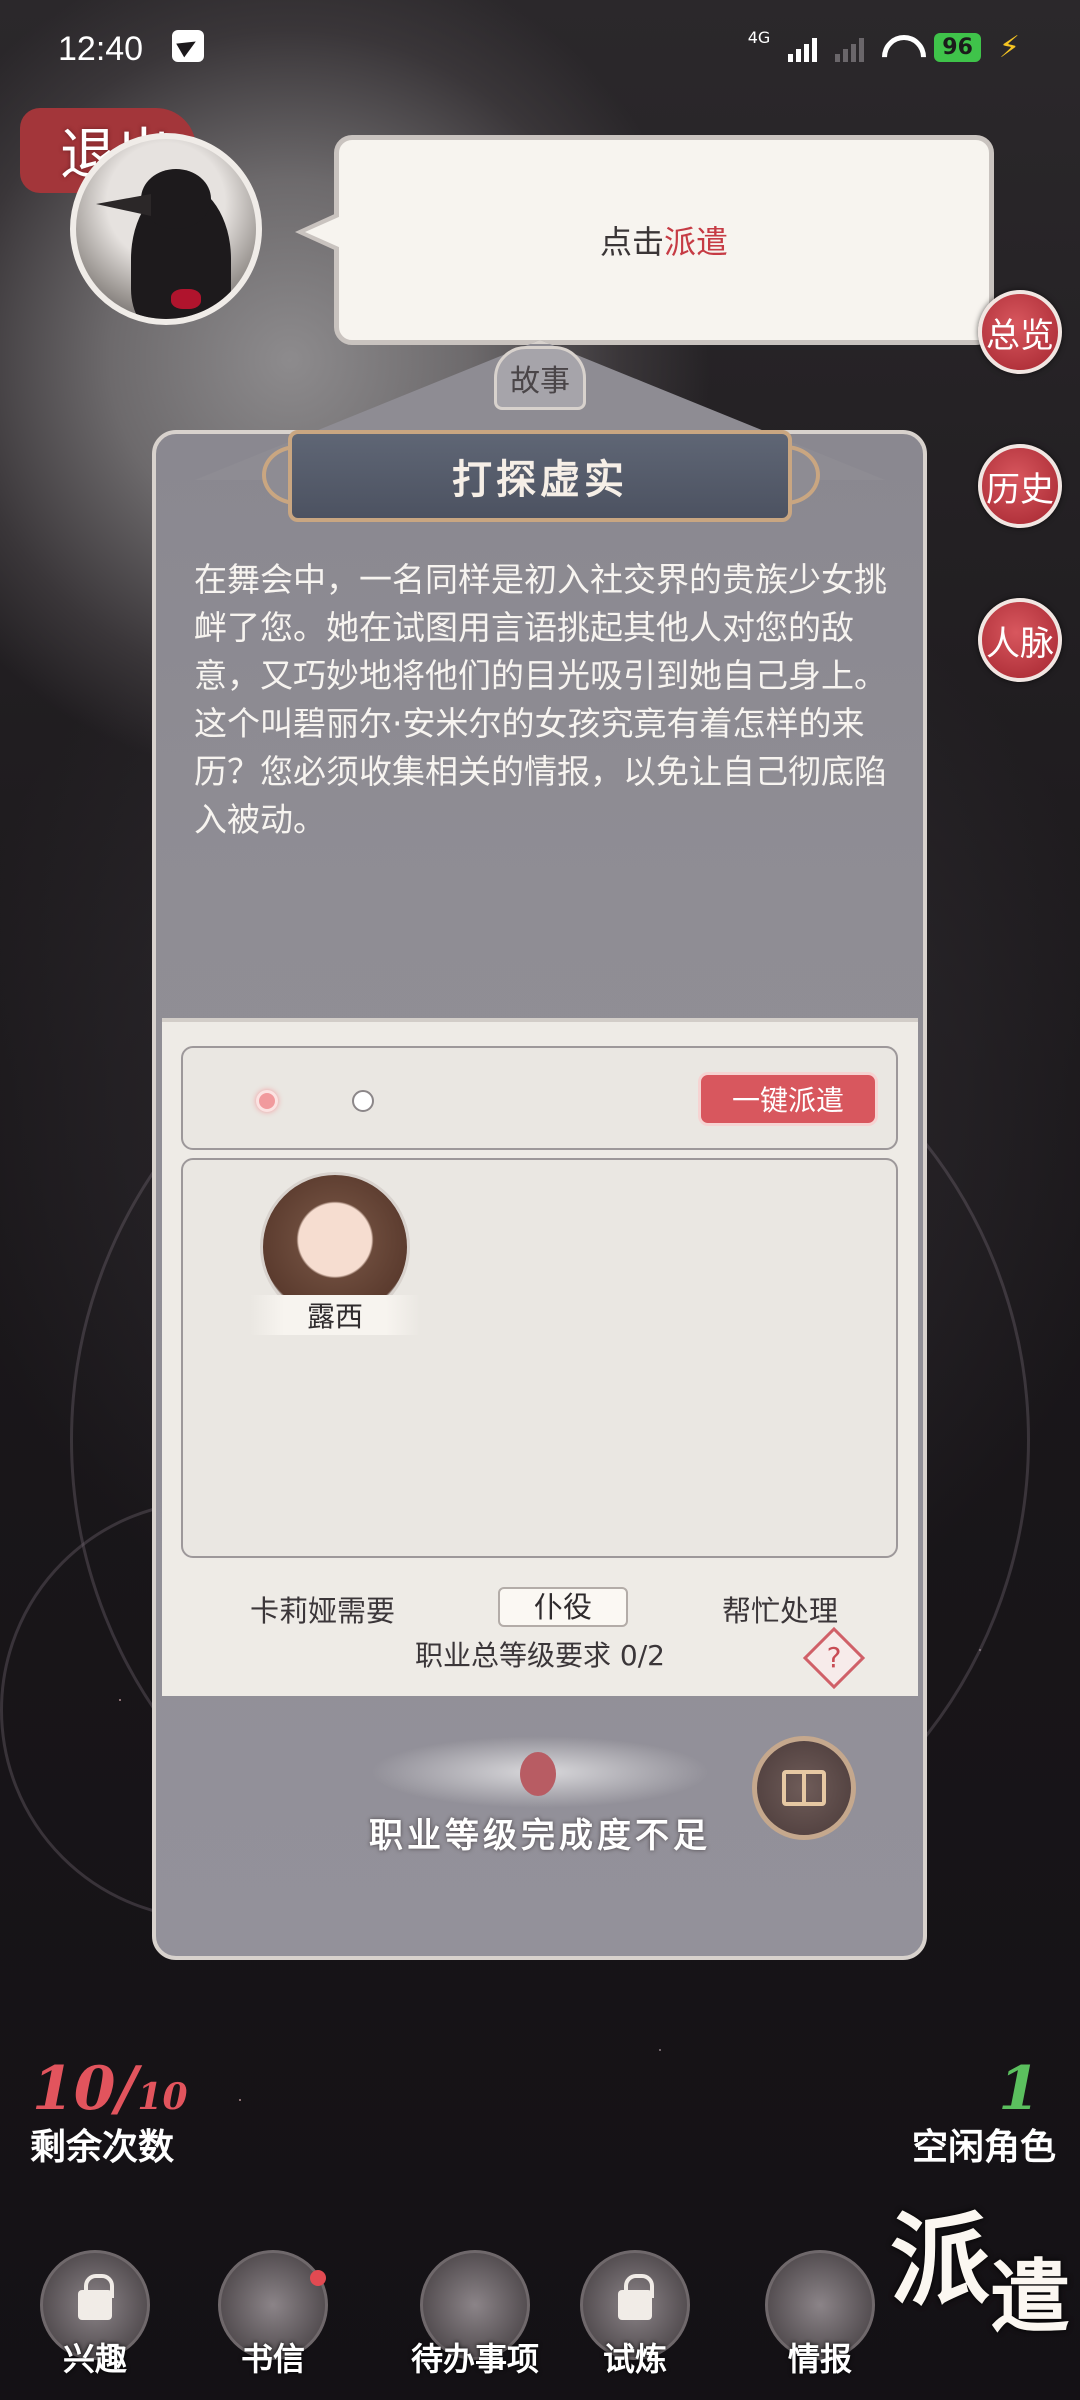 This screenshot has width=1080, height=2400. Describe the element at coordinates (631, 242) in the screenshot. I see `bubble-prefix: 点击` at that location.